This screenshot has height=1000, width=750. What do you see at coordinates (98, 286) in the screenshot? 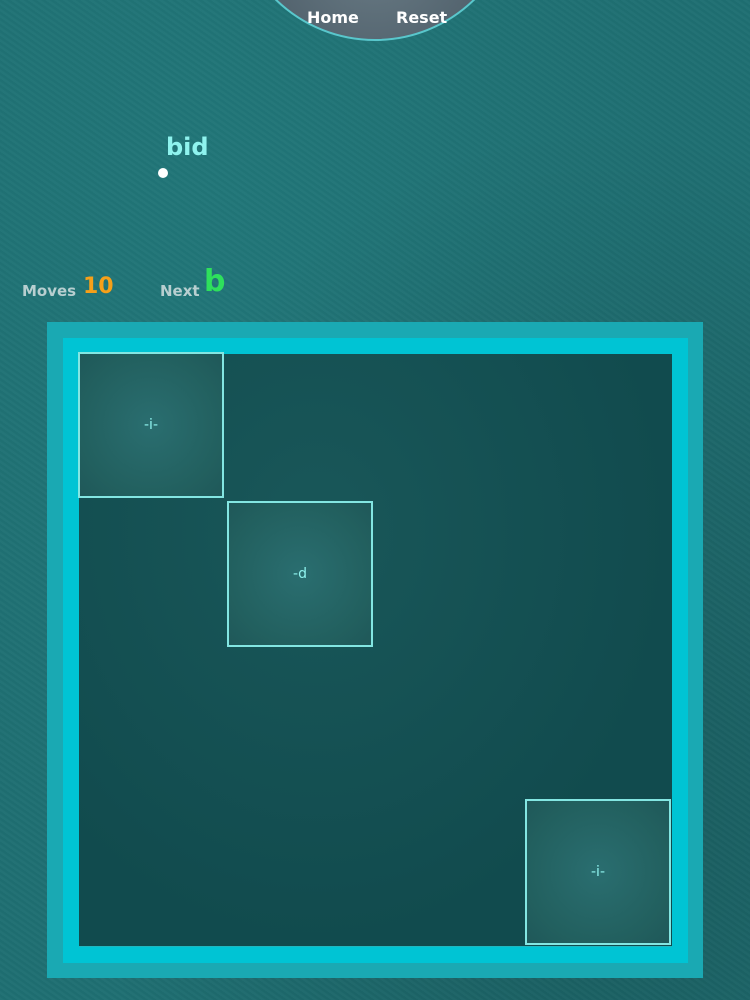
I see `moves-value: 10` at bounding box center [98, 286].